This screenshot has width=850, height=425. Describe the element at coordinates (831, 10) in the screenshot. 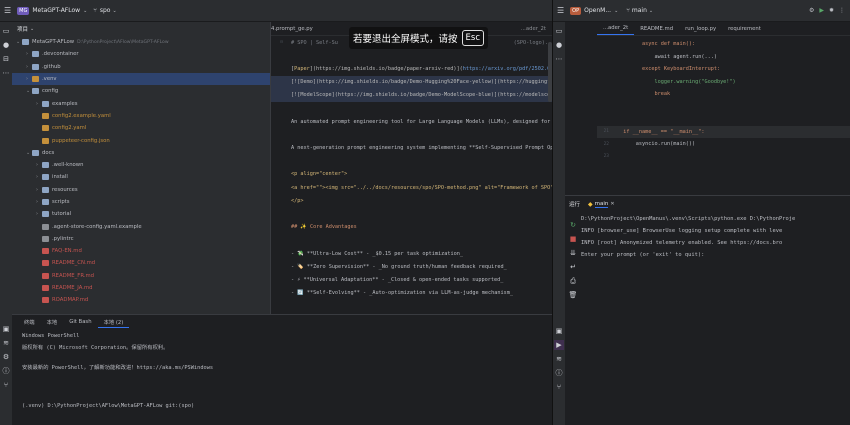

I see `debug-icon: ✹` at that location.